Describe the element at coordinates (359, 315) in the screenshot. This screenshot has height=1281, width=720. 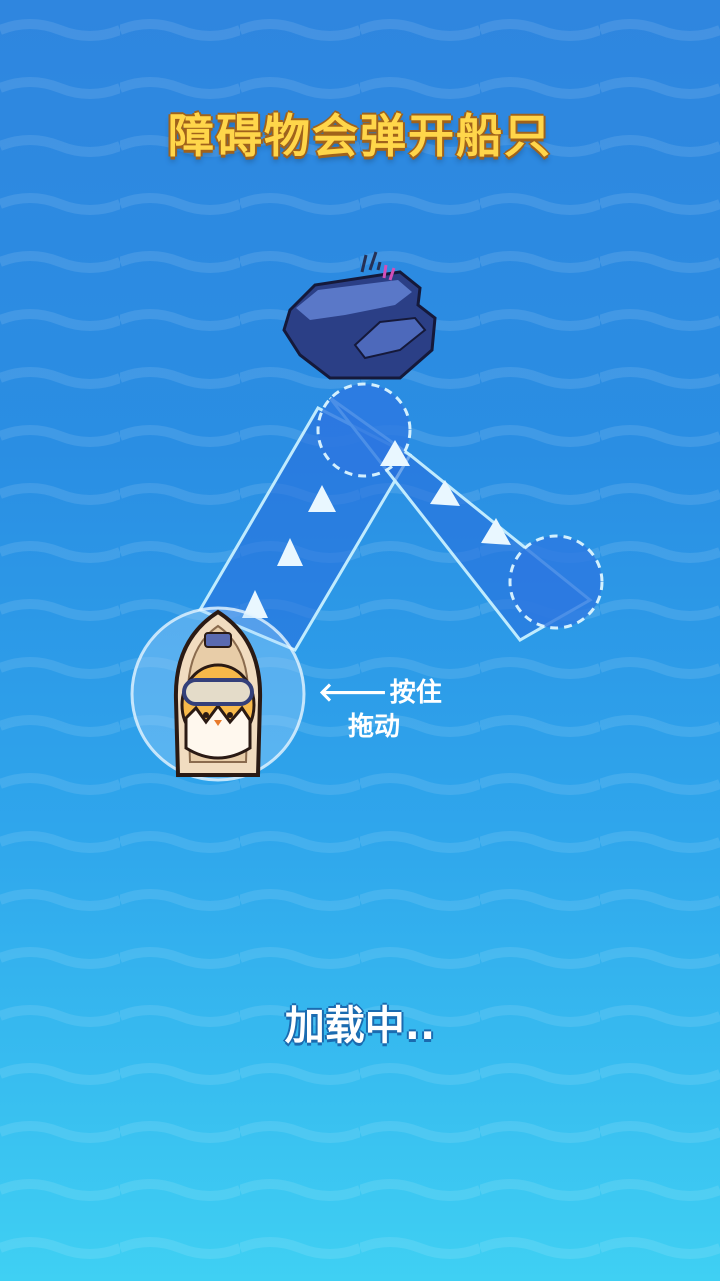
I see `rock-obstacle` at that location.